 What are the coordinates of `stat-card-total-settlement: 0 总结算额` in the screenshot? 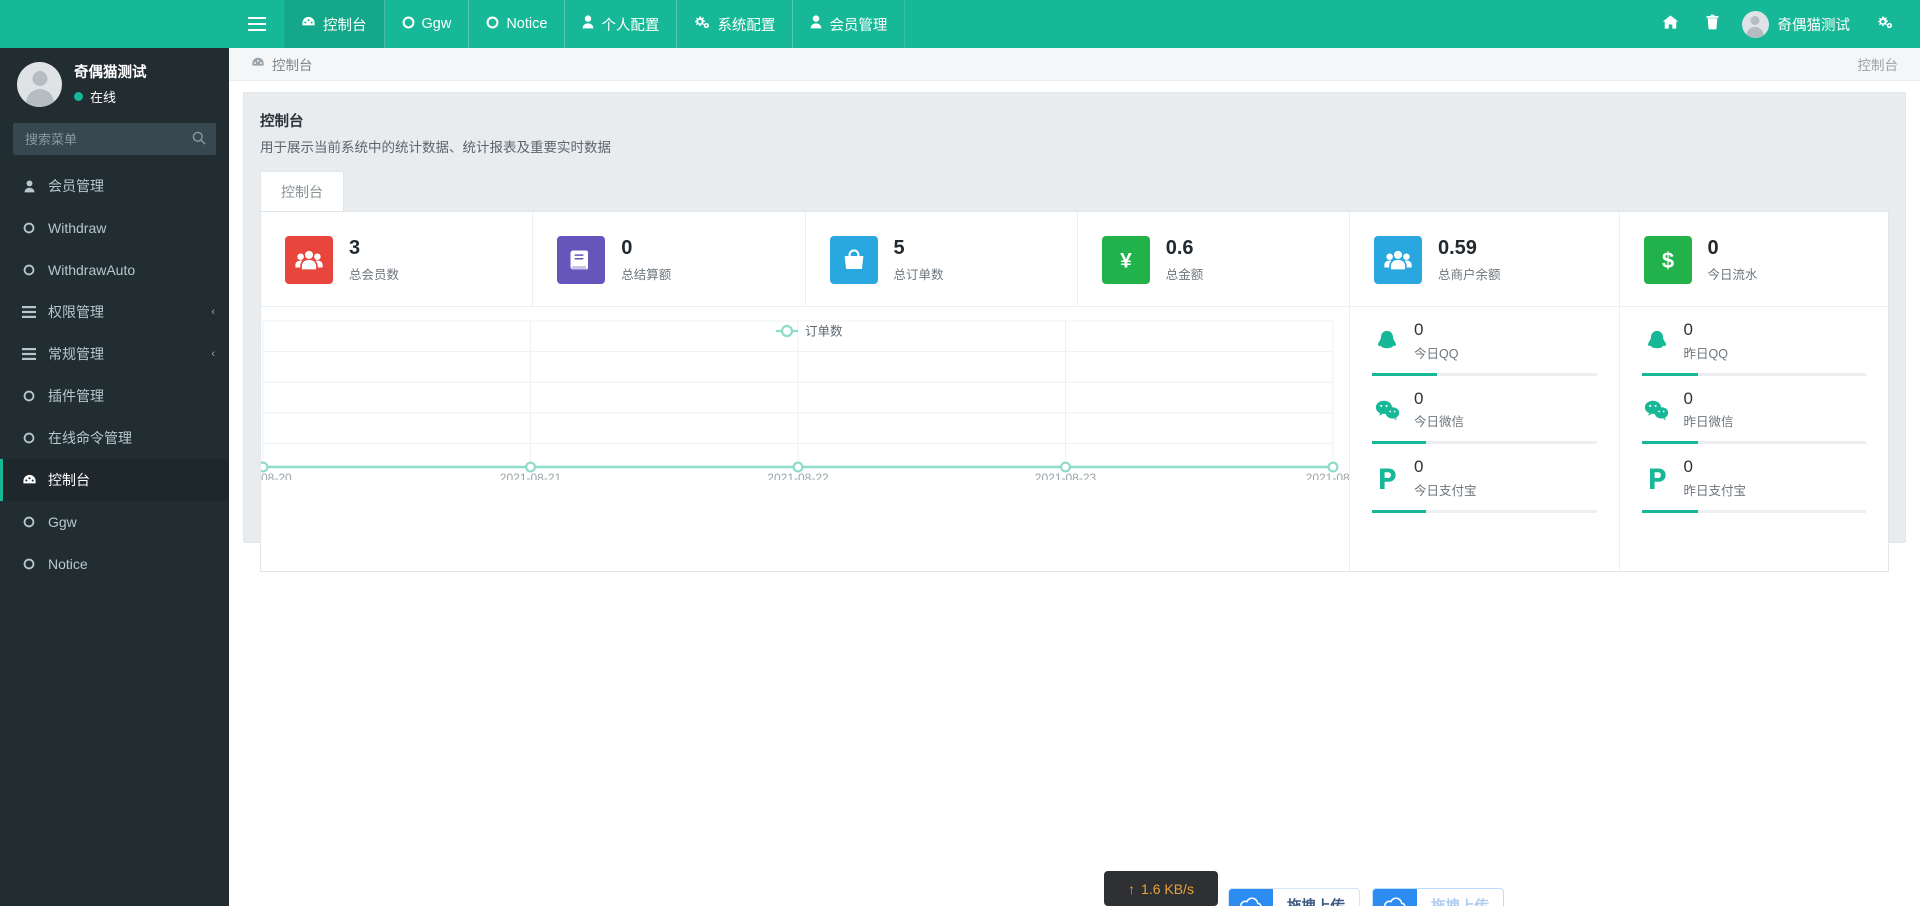 It's located at (669, 259).